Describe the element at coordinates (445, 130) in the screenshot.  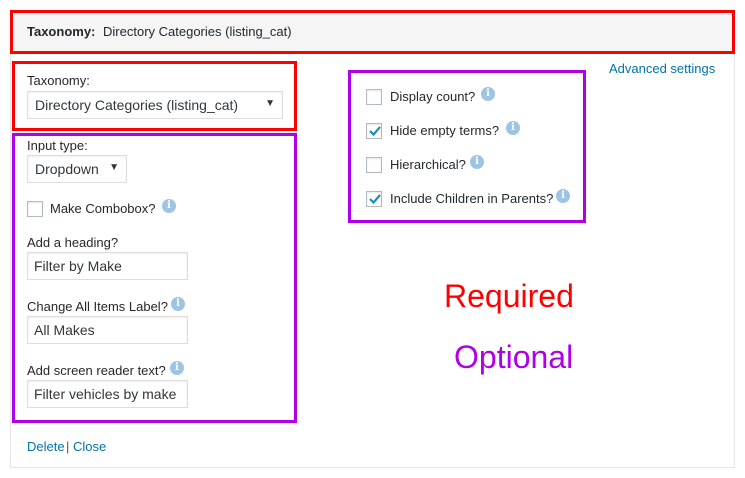
I see `hide-empty-terms-label: Hide empty terms?` at that location.